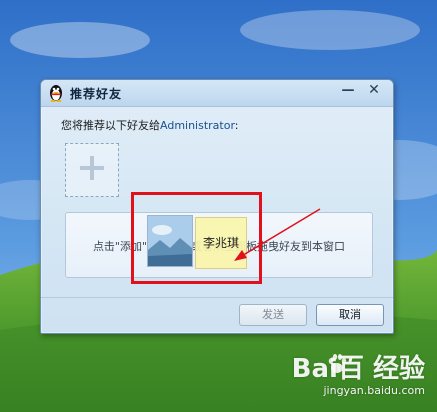 This screenshot has width=437, height=412. What do you see at coordinates (273, 315) in the screenshot?
I see `send-button: 发送` at bounding box center [273, 315].